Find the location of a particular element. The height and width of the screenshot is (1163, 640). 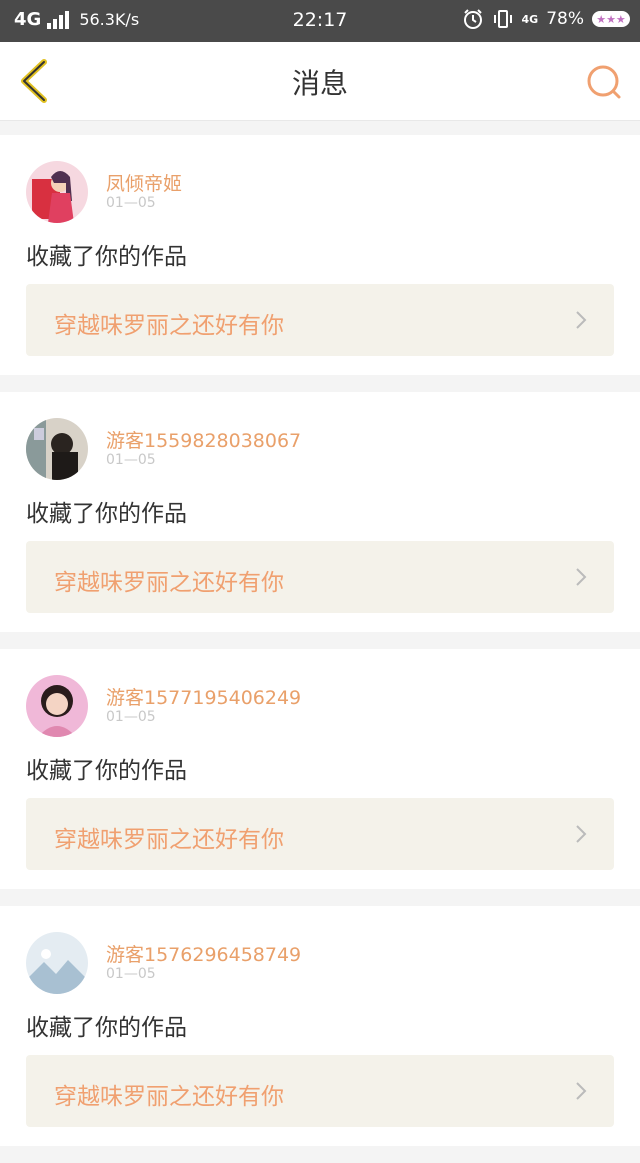

status-right: 4G 78% ★★★ is located at coordinates (546, 19).